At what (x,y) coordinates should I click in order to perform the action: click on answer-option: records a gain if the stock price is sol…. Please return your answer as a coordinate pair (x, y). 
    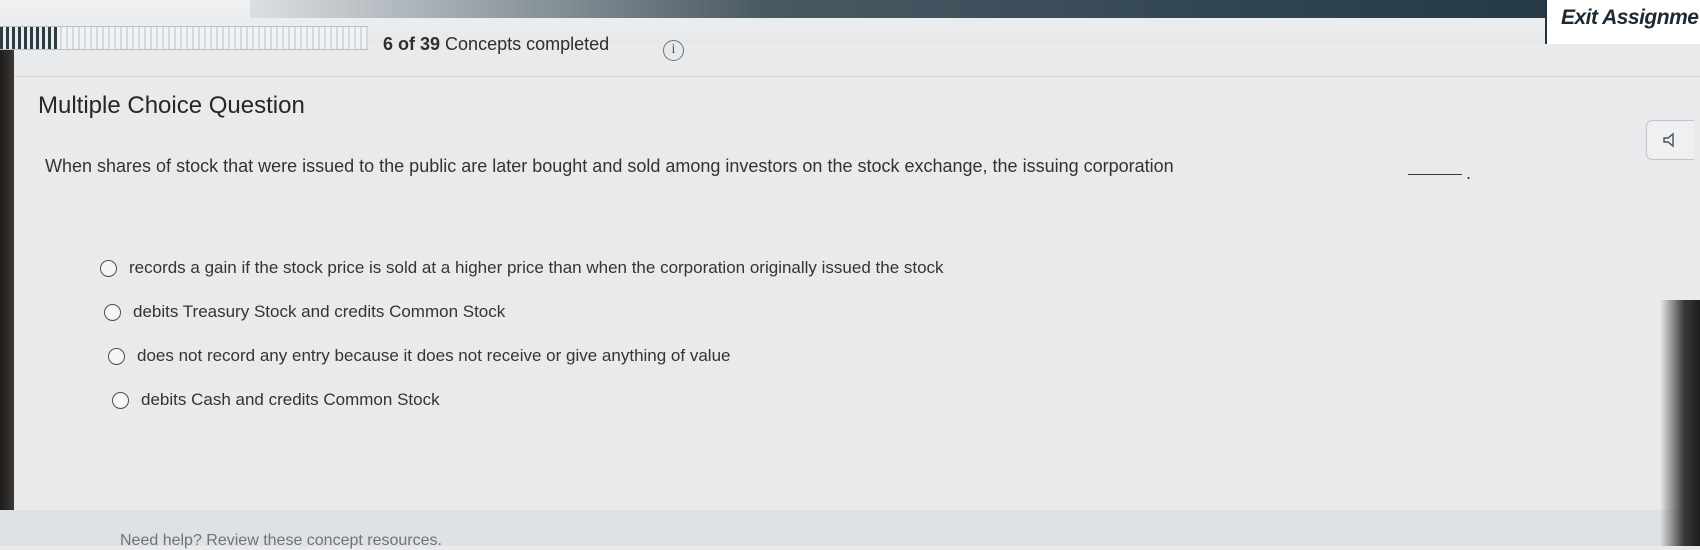
    Looking at the image, I should click on (522, 268).